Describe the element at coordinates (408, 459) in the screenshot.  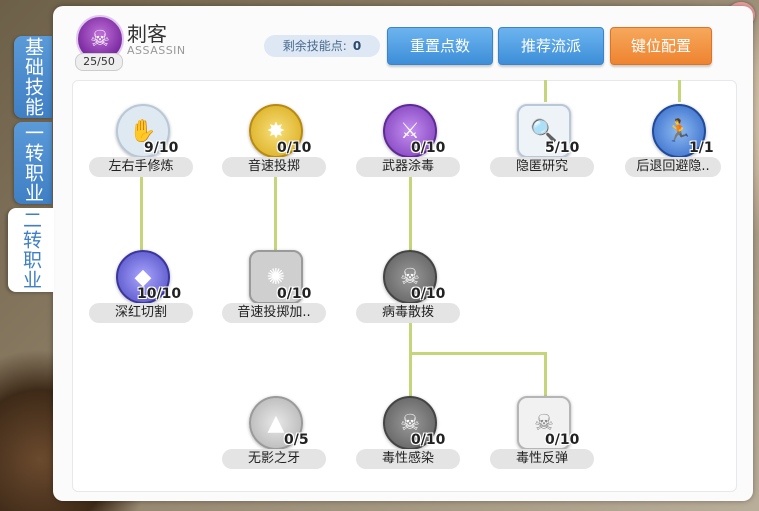
I see `skill-name: 毒性感染` at that location.